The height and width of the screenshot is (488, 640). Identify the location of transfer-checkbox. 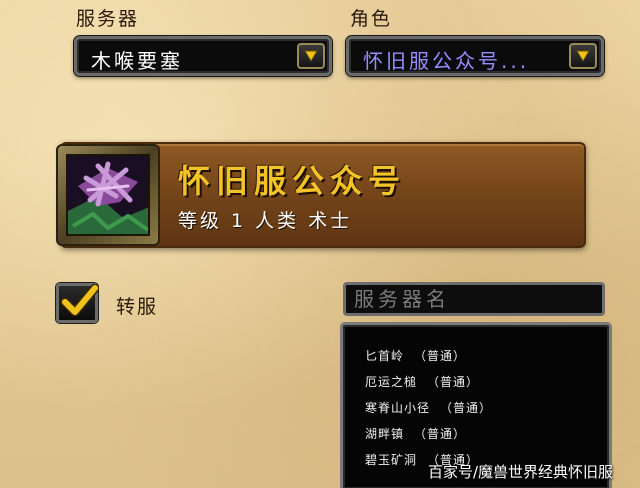
(77, 303).